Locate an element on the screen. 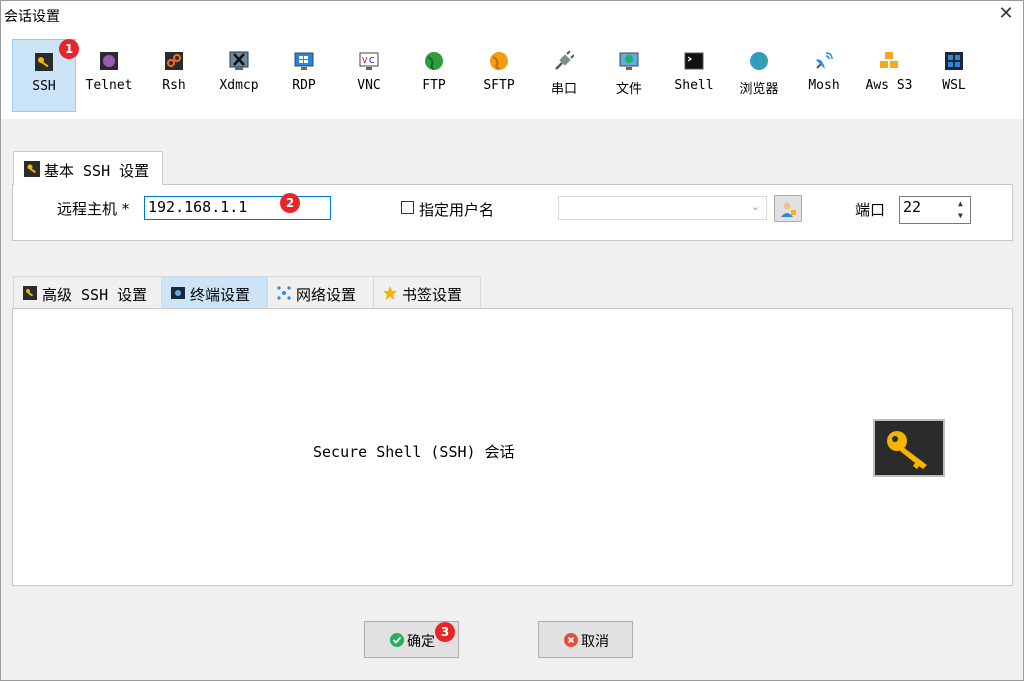 The width and height of the screenshot is (1024, 681). session-type-label: 串口 is located at coordinates (563, 89).